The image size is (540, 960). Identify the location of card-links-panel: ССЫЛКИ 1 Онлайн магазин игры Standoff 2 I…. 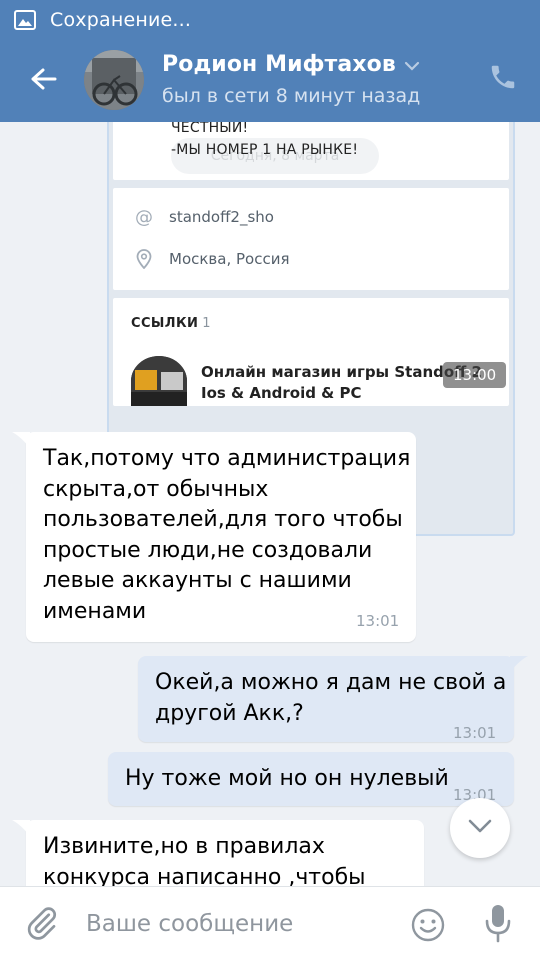
(311, 352).